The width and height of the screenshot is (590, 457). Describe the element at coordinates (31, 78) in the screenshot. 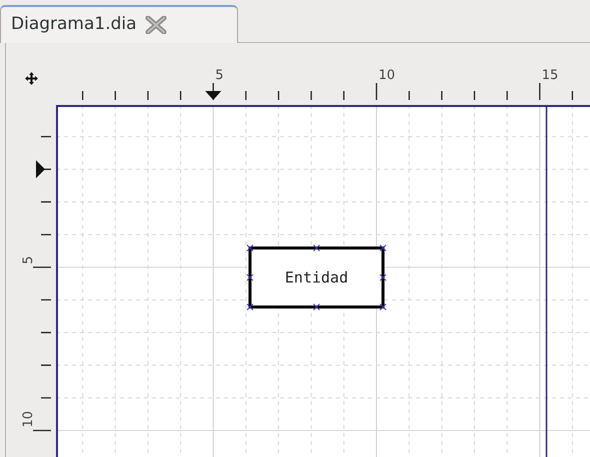

I see `move-icon` at that location.